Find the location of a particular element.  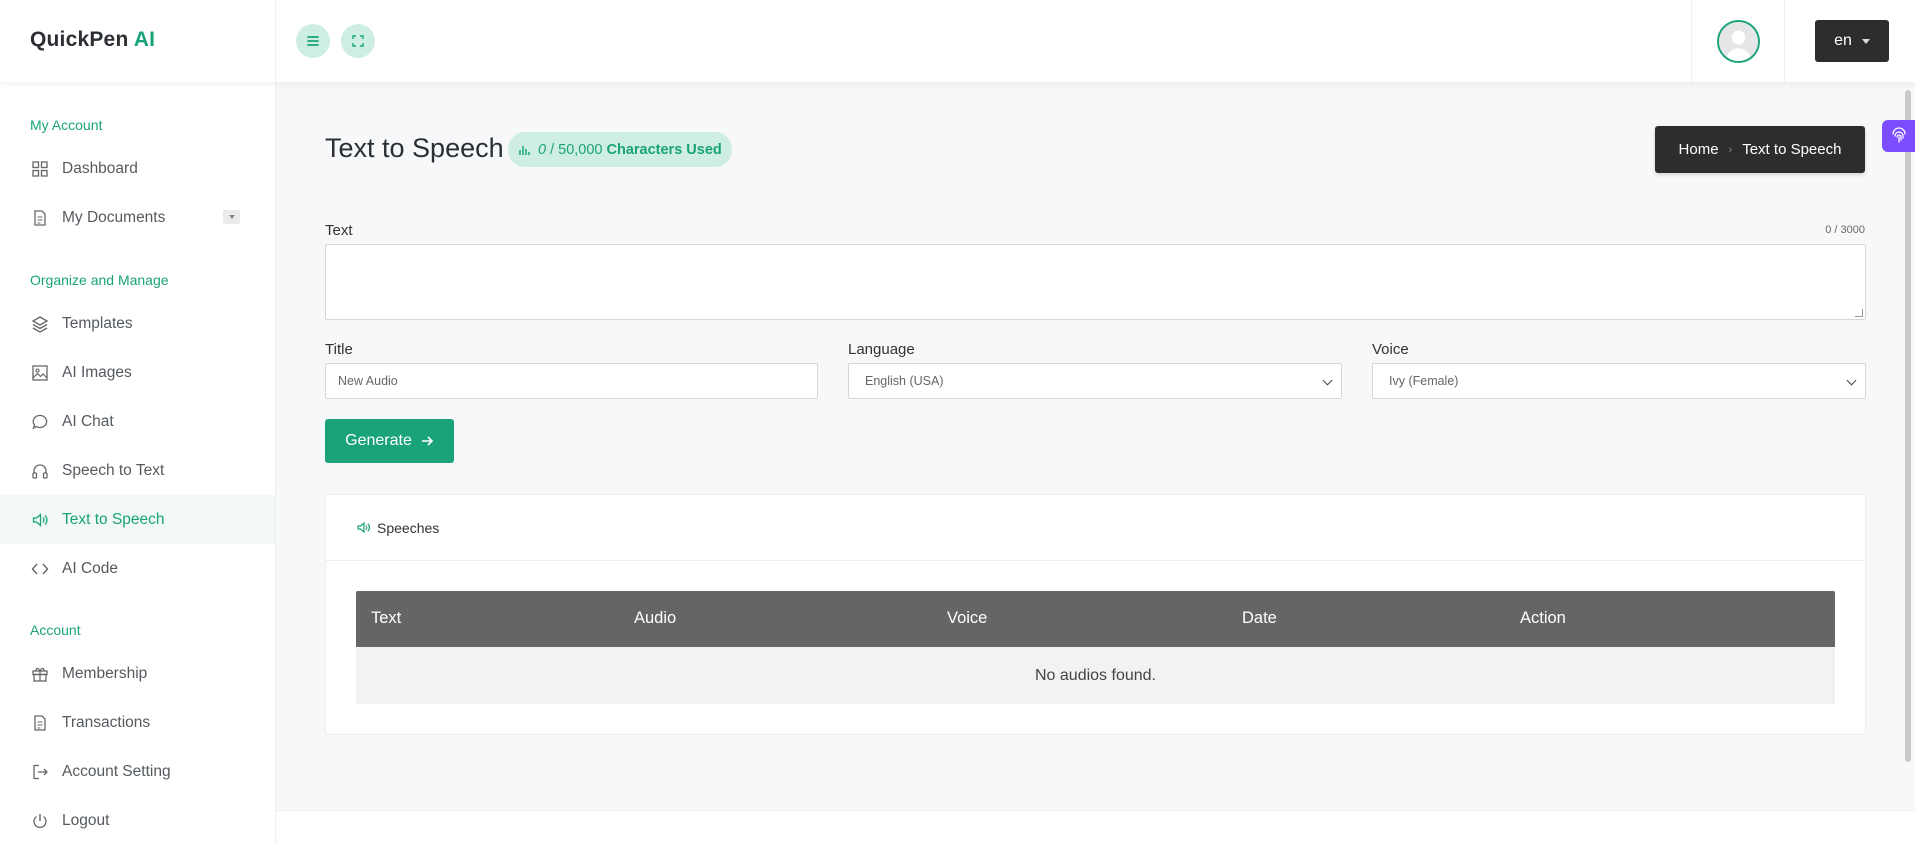

language-label: Language is located at coordinates (881, 349).